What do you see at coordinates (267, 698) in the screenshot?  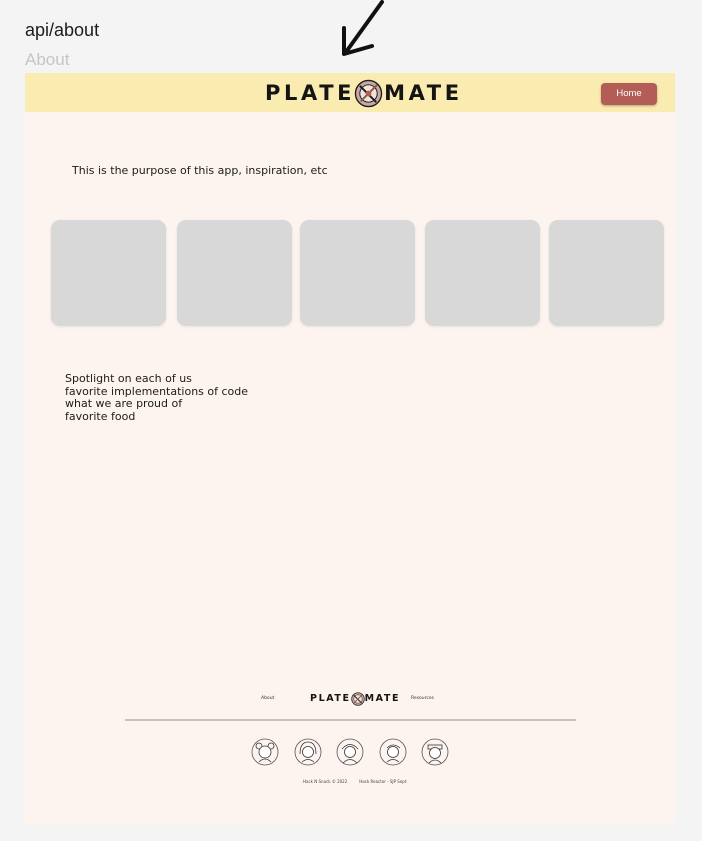 I see `footer-about-link: About` at bounding box center [267, 698].